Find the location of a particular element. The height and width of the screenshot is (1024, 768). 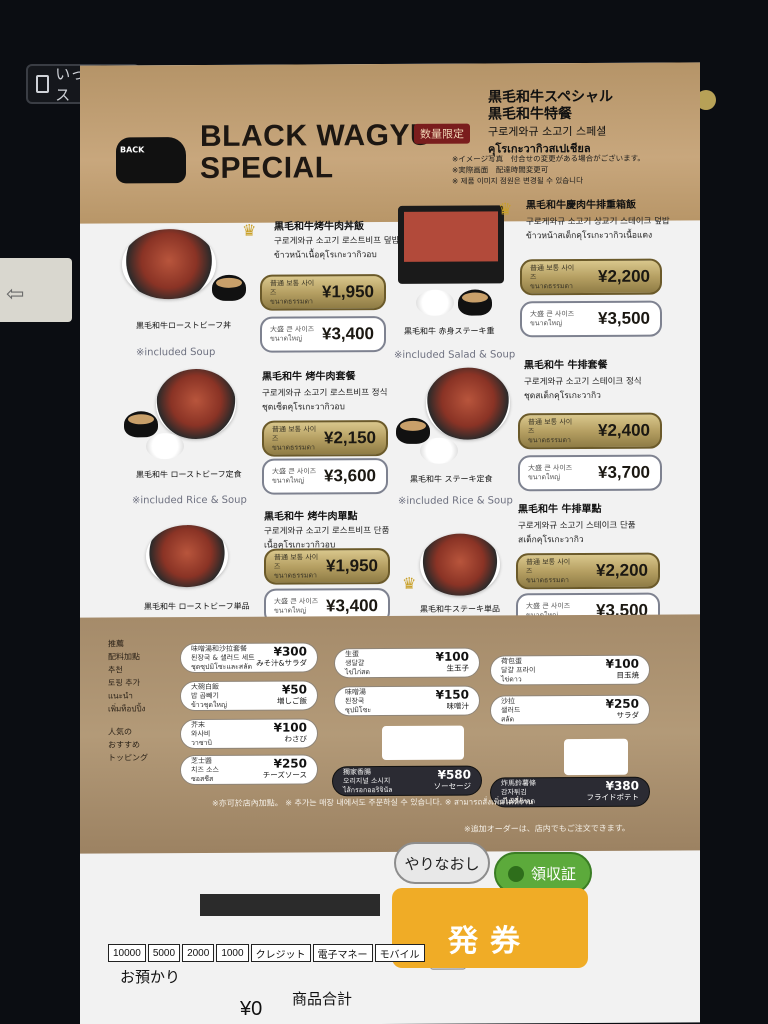

dish-label: 黒毛和牛ステーキ単品 is located at coordinates (460, 609).